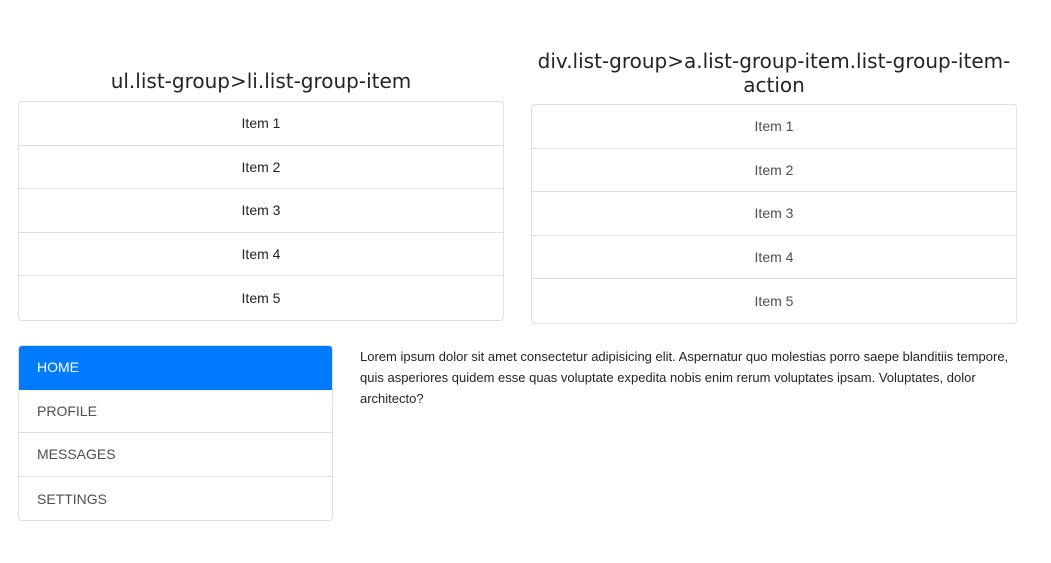  I want to click on nav-item-settings: SETTINGS, so click(175, 499).